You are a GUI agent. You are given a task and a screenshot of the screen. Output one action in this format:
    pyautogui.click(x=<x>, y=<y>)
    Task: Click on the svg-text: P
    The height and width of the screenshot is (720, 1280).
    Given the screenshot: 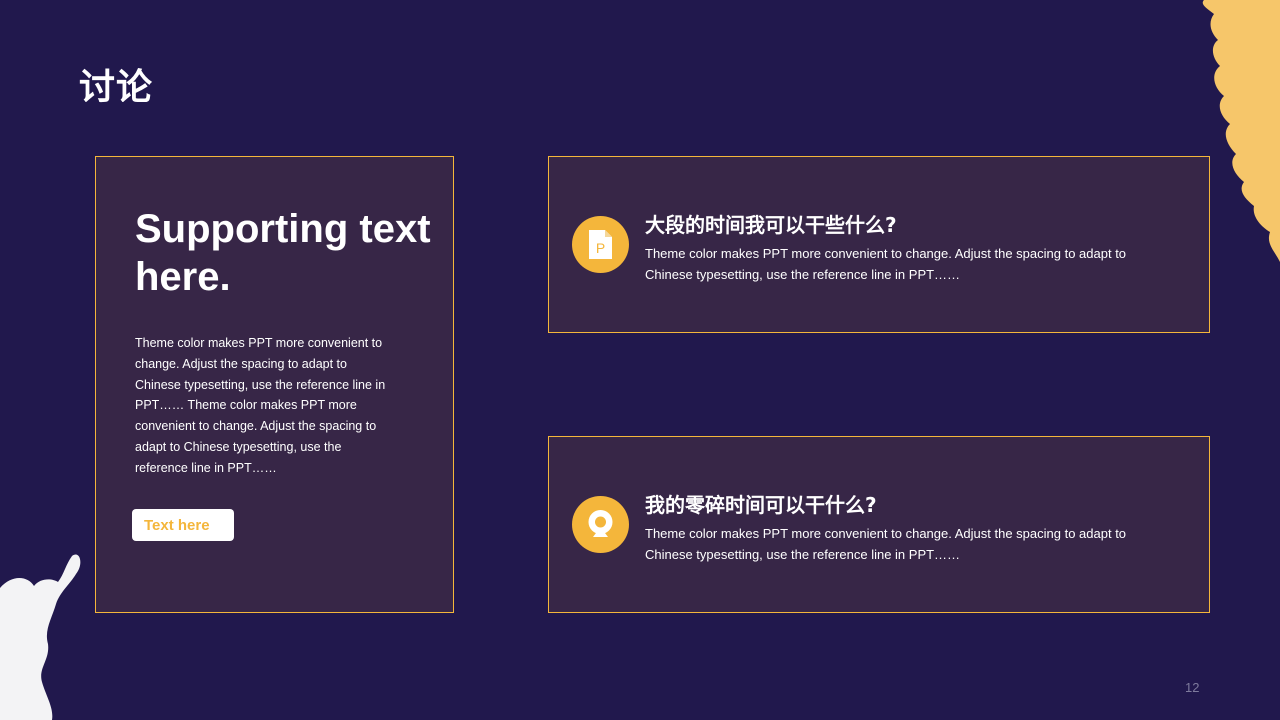 What is the action you would take?
    pyautogui.click(x=600, y=248)
    